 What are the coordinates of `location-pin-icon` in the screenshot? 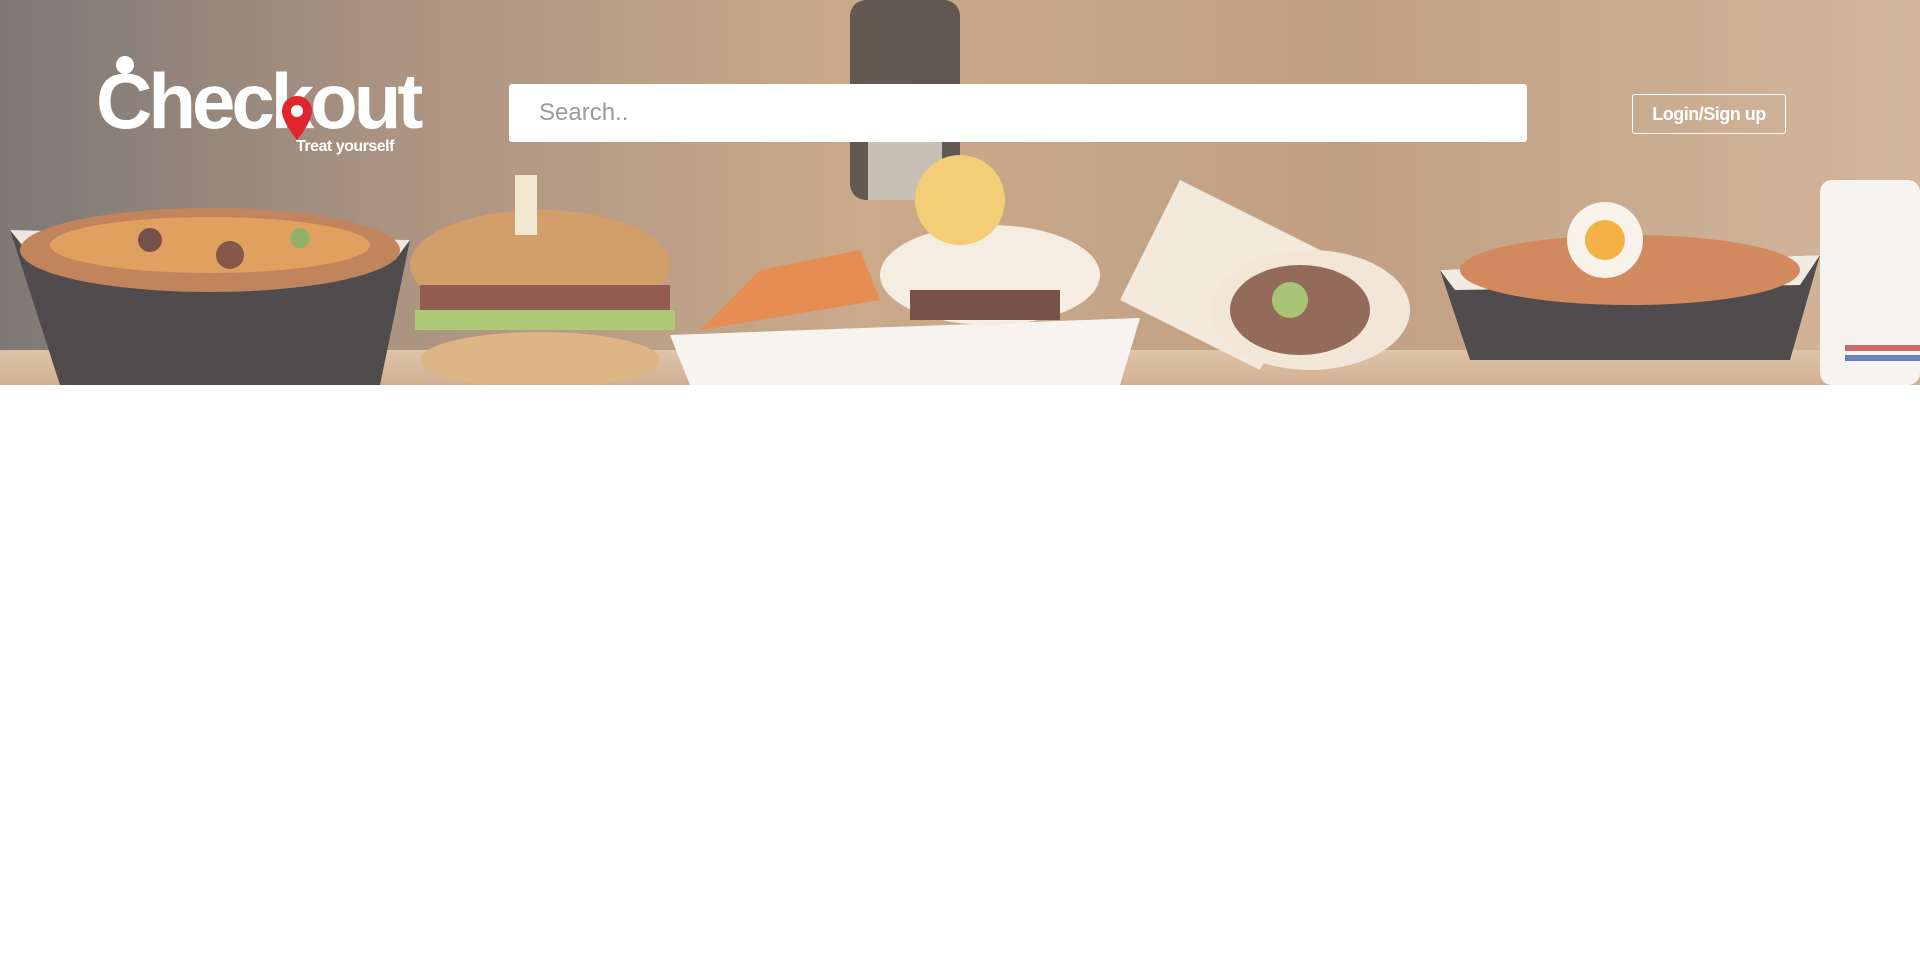 It's located at (297, 118).